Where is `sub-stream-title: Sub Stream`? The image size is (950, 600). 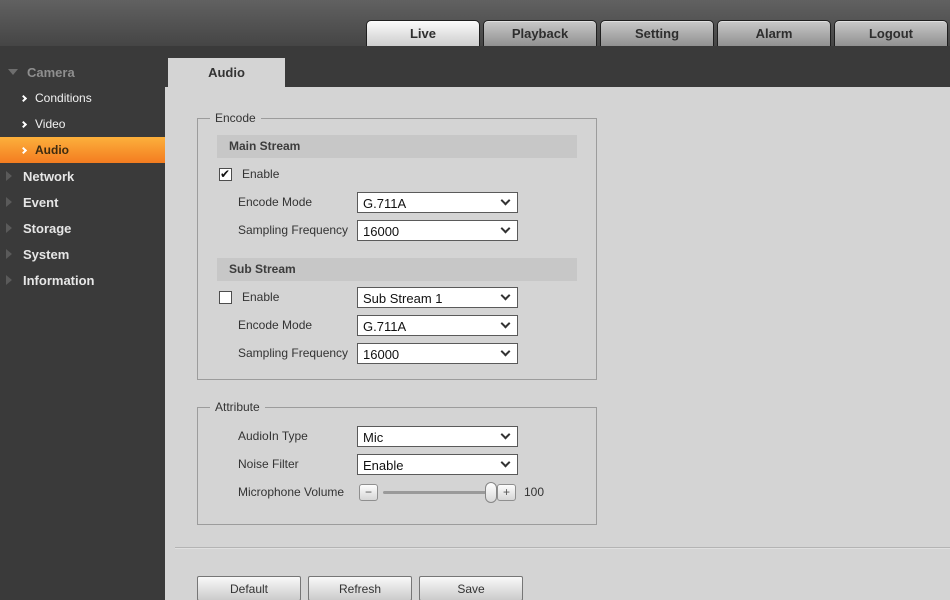 sub-stream-title: Sub Stream is located at coordinates (262, 269).